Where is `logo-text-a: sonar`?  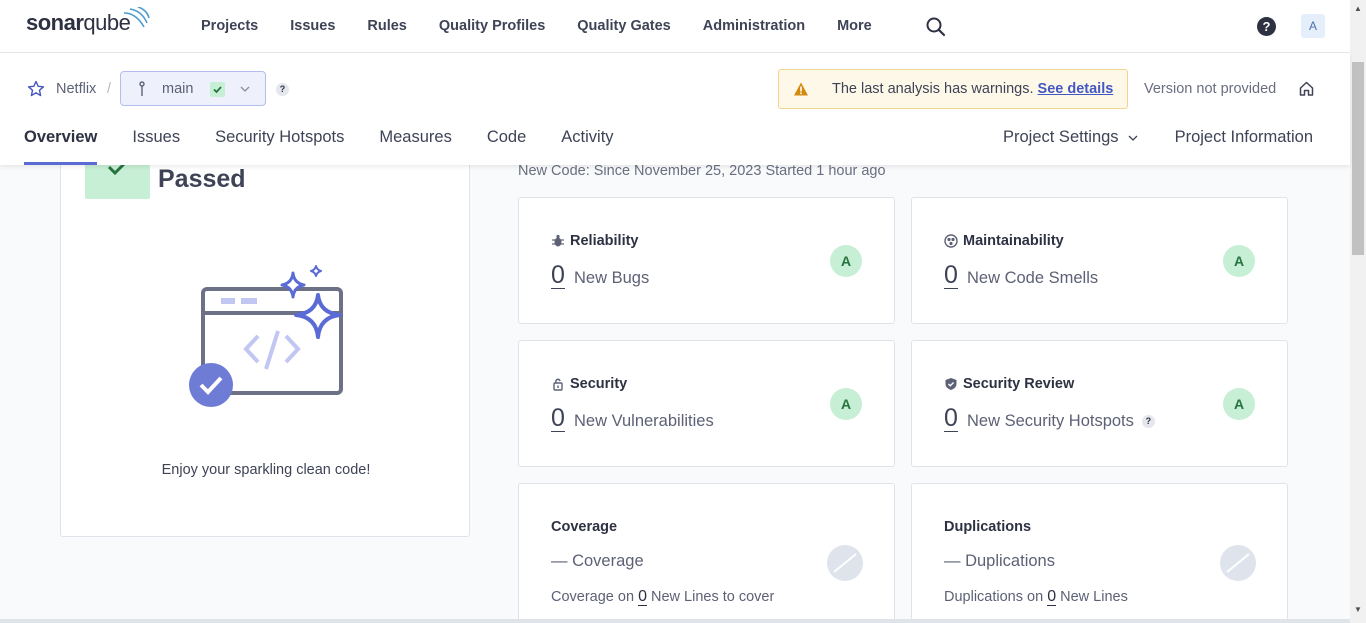
logo-text-a: sonar is located at coordinates (55, 22).